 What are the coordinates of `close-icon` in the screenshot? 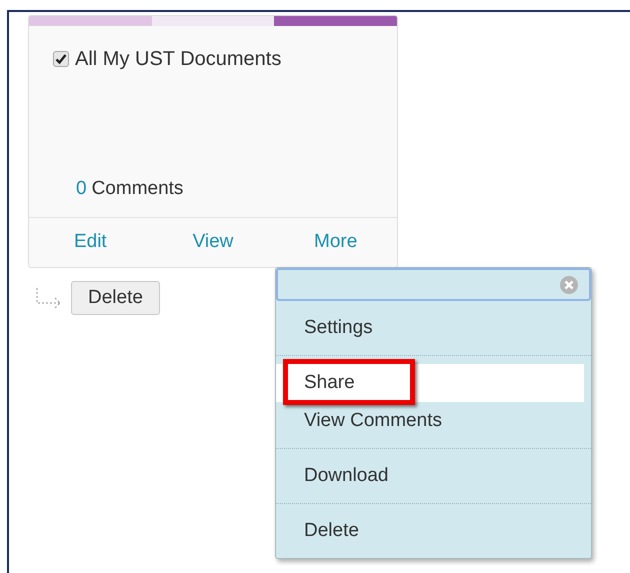 It's located at (569, 284).